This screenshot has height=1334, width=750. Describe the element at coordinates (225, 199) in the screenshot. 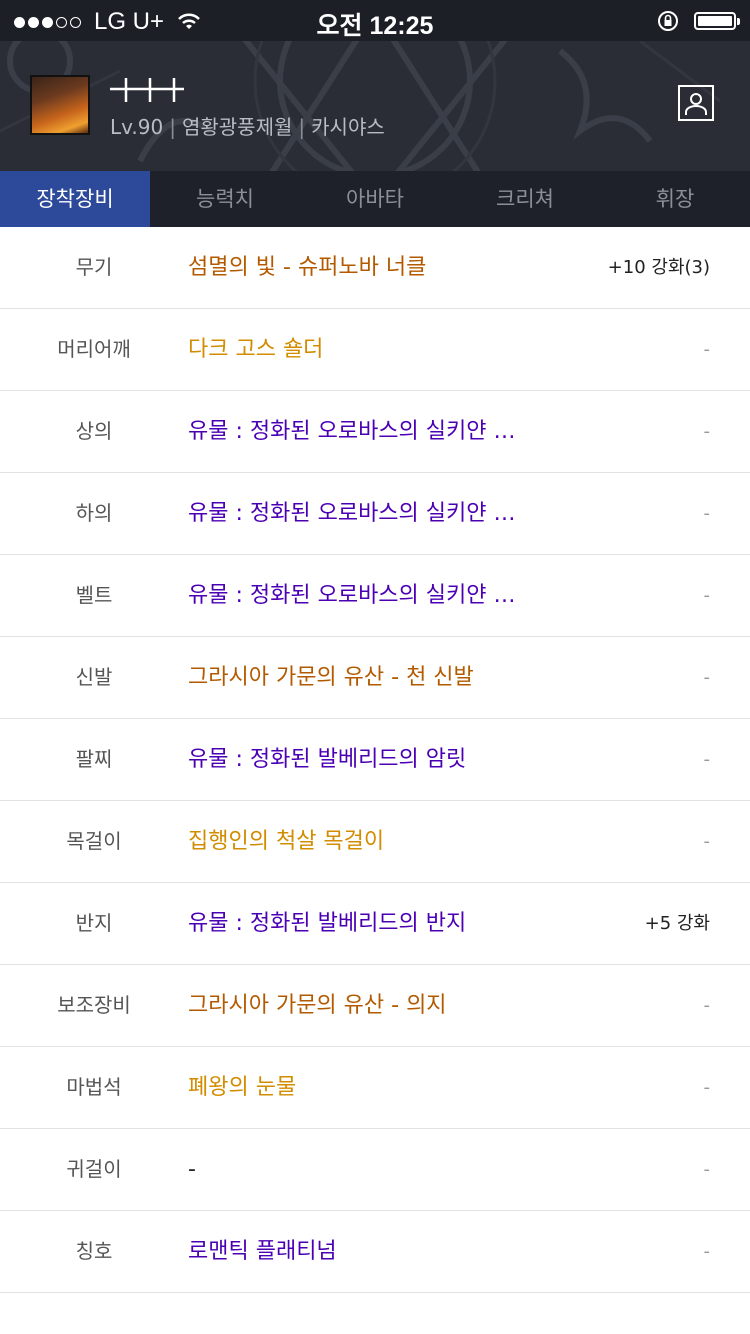

I see `tab-stats: 능력치` at that location.